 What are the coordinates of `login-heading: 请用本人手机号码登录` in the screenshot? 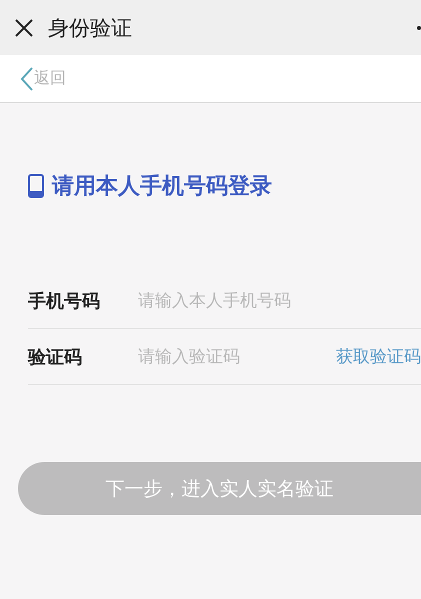 It's located at (162, 187).